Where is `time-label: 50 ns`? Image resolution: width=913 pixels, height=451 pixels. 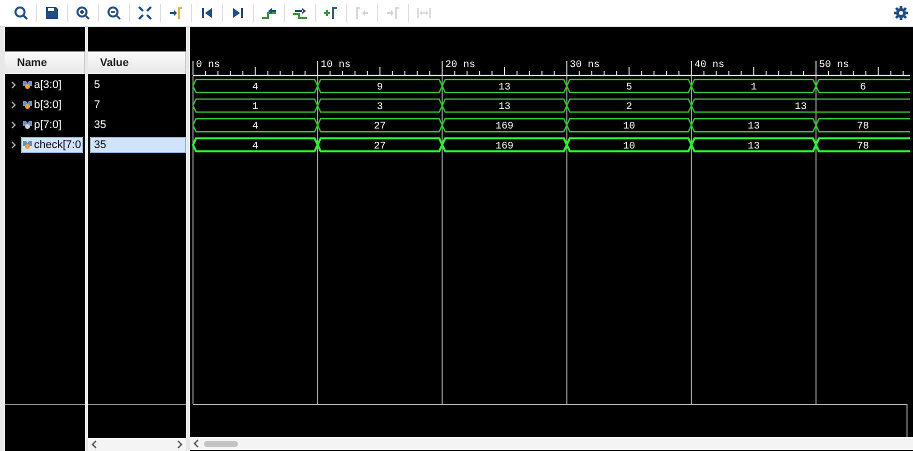
time-label: 50 ns is located at coordinates (834, 65).